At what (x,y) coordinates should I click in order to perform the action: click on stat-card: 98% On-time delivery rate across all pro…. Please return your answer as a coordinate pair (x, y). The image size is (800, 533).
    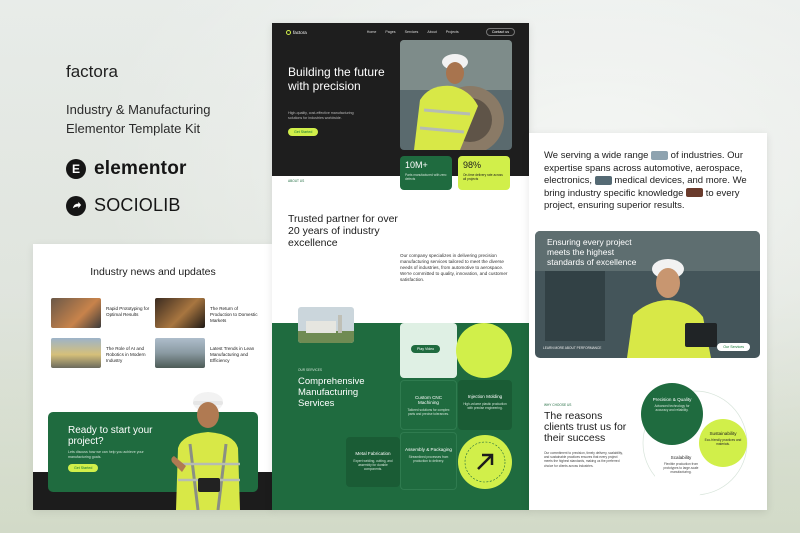
    Looking at the image, I should click on (484, 173).